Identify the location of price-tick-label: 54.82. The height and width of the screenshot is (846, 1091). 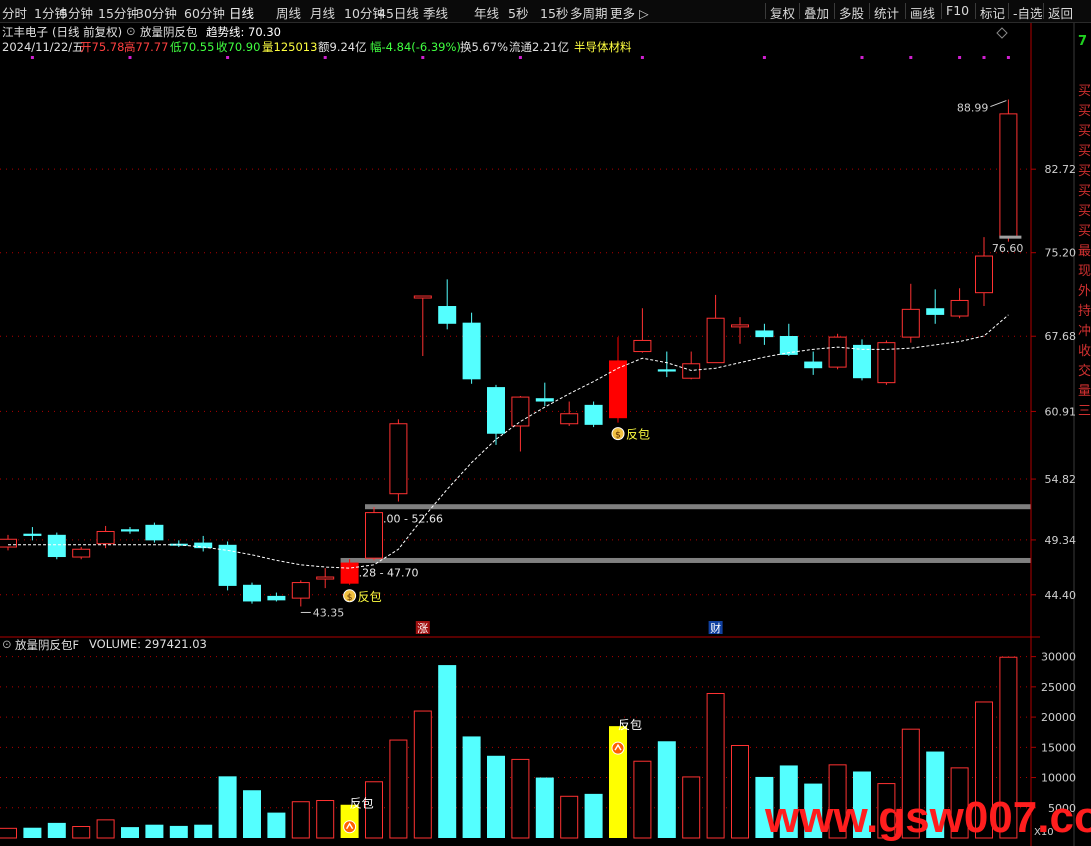
(1061, 479).